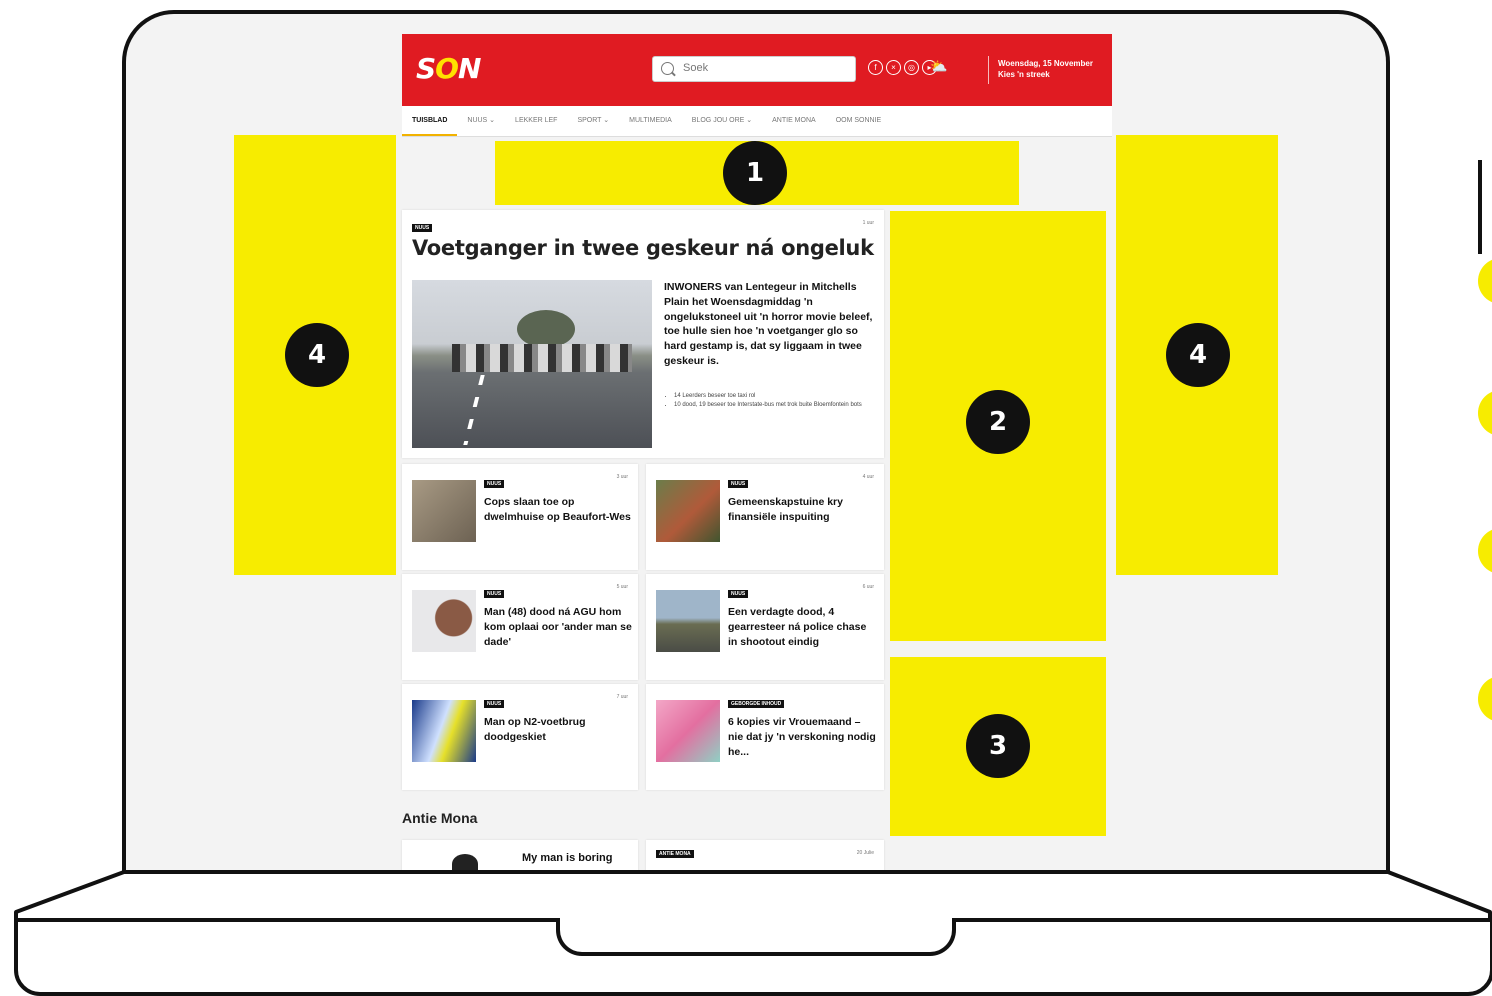 This screenshot has height=996, width=1492. Describe the element at coordinates (753, 896) in the screenshot. I see `laptop-base-outline` at that location.